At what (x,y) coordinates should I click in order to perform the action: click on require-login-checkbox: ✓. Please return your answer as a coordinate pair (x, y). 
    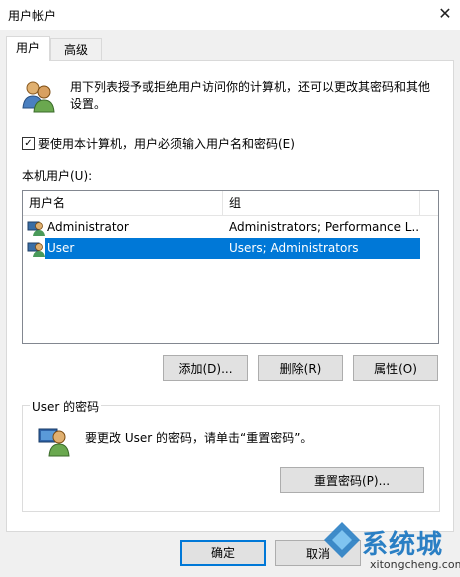
    Looking at the image, I should click on (28, 143).